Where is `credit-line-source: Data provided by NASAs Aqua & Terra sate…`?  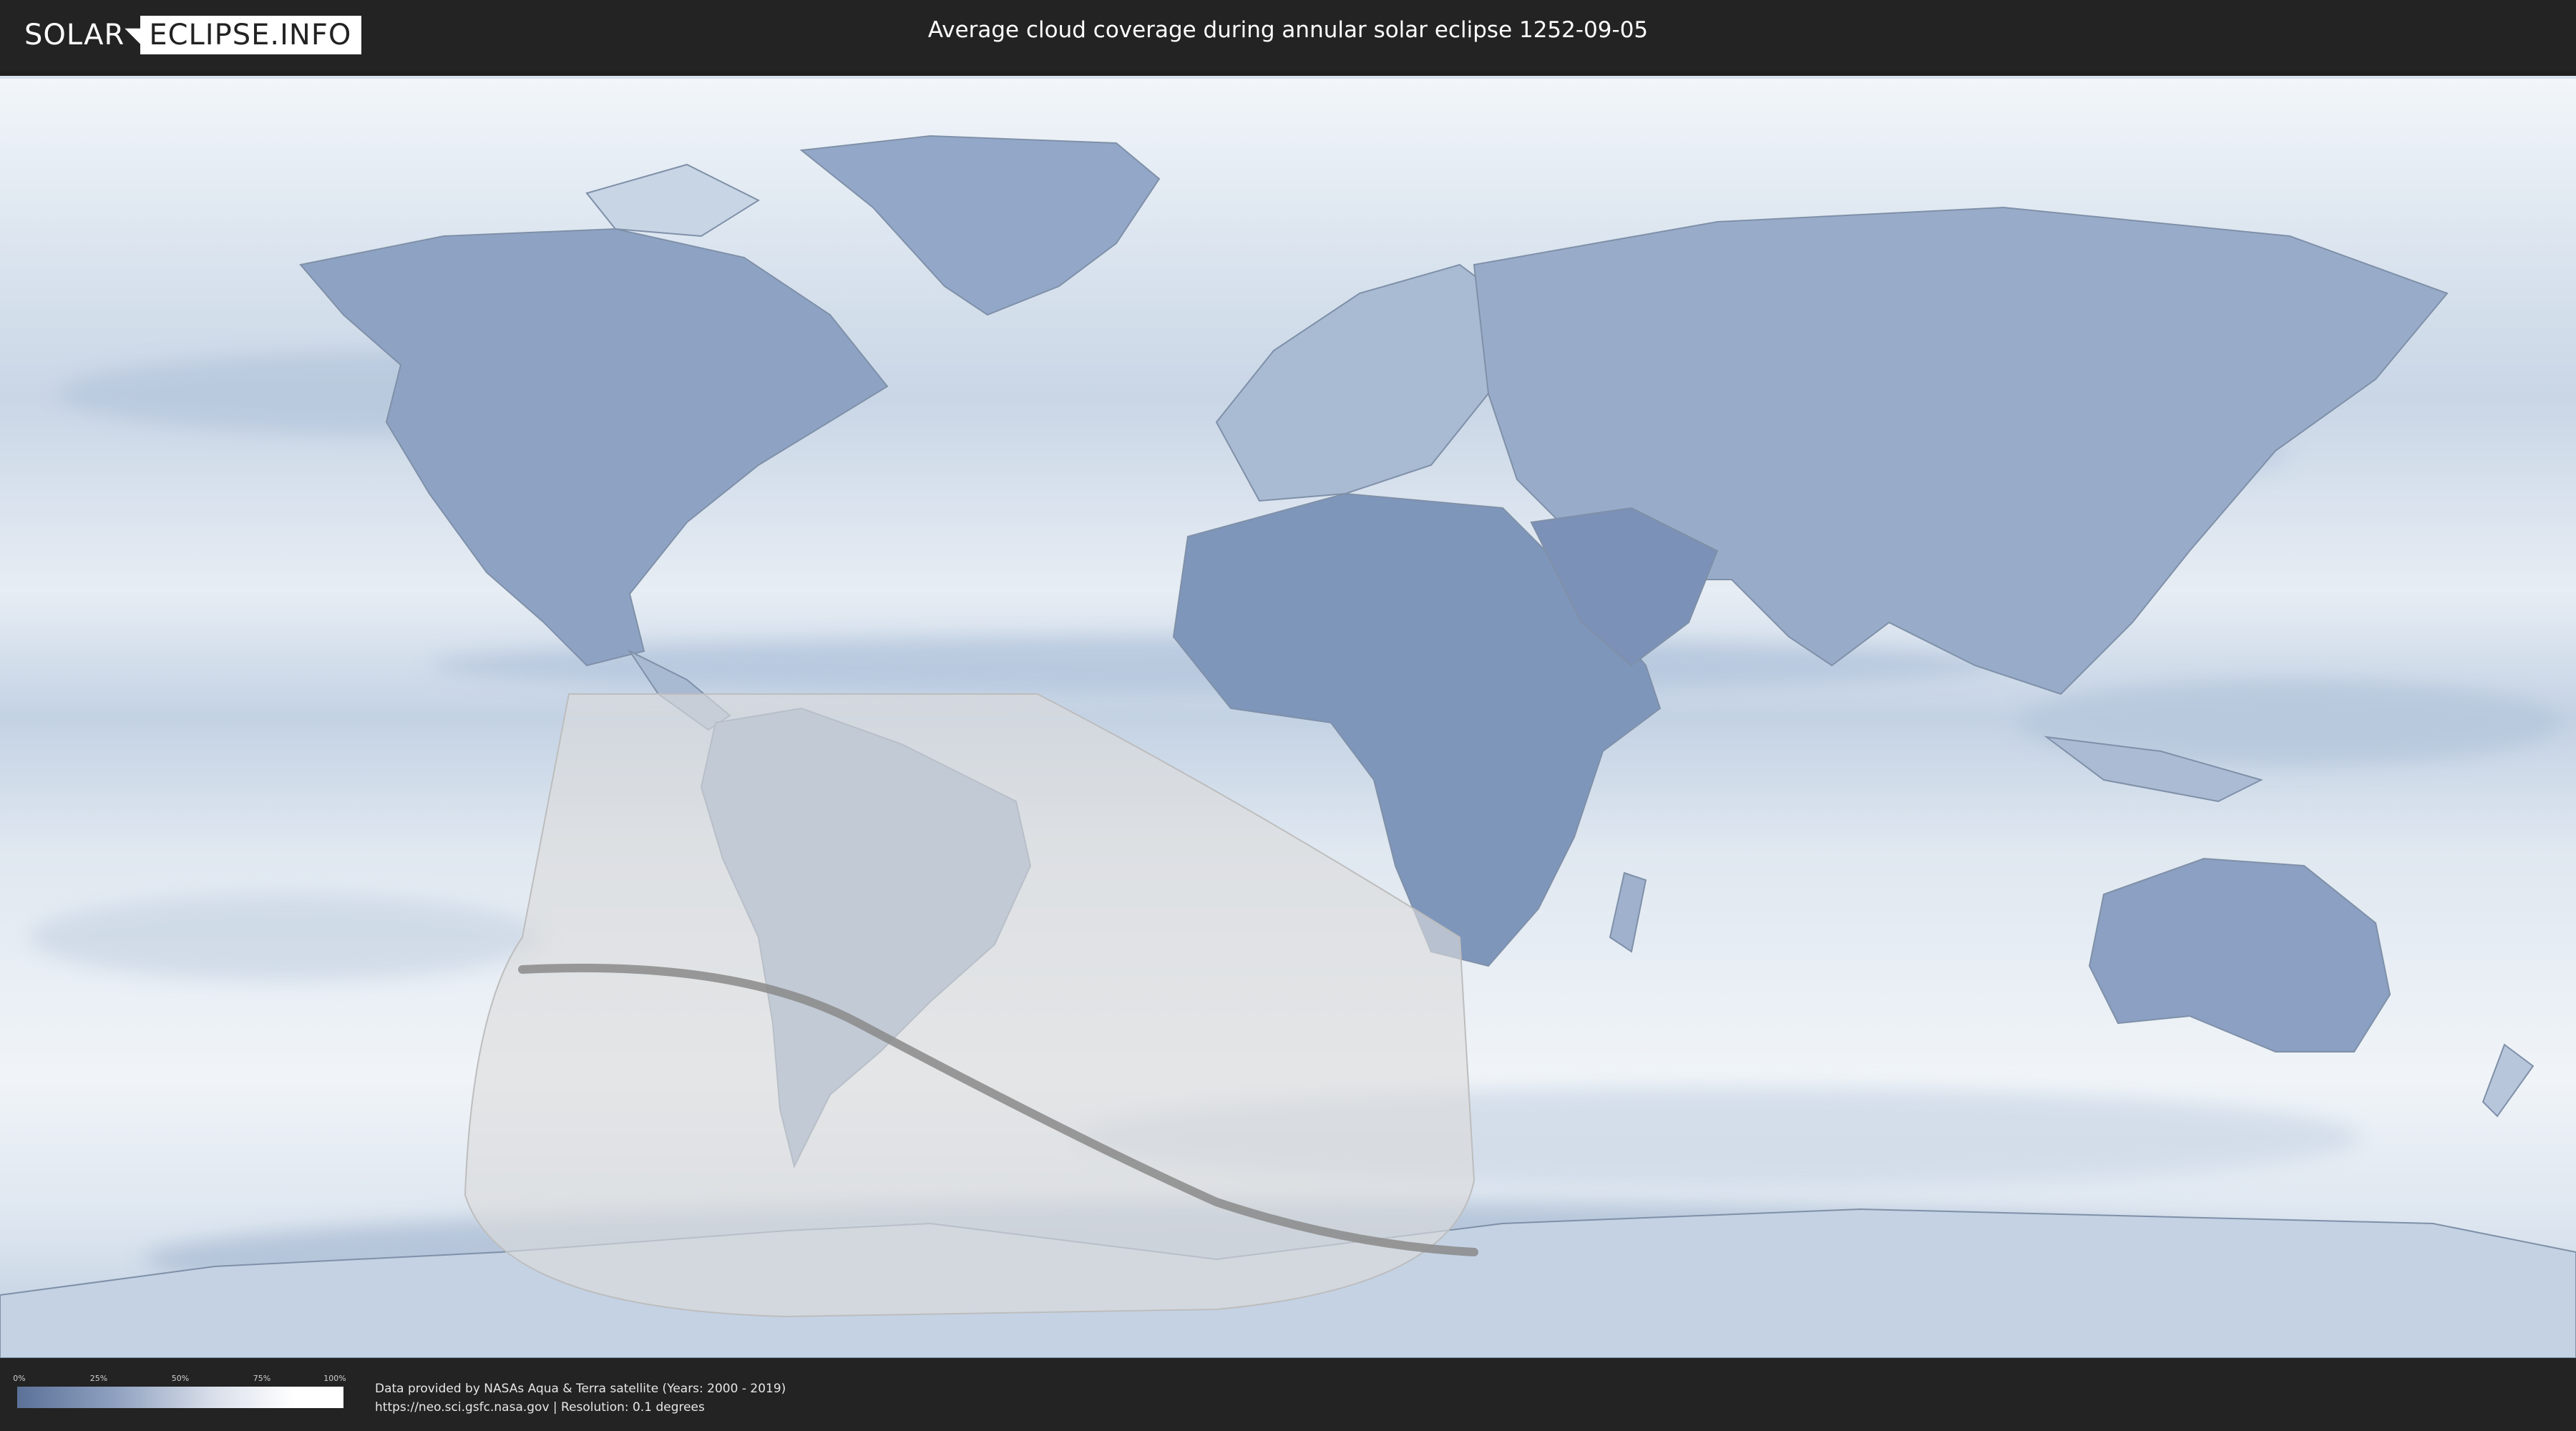
credit-line-source: Data provided by NASAs Aqua & Terra sate… is located at coordinates (580, 1389).